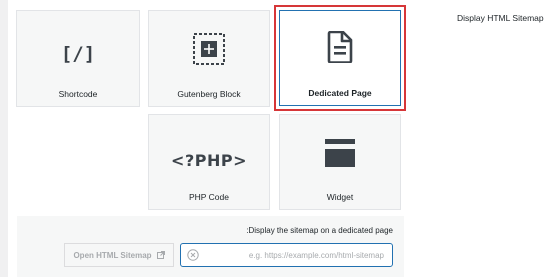 Image resolution: width=550 pixels, height=277 pixels. Describe the element at coordinates (340, 153) in the screenshot. I see `widget-layout-icon` at that location.